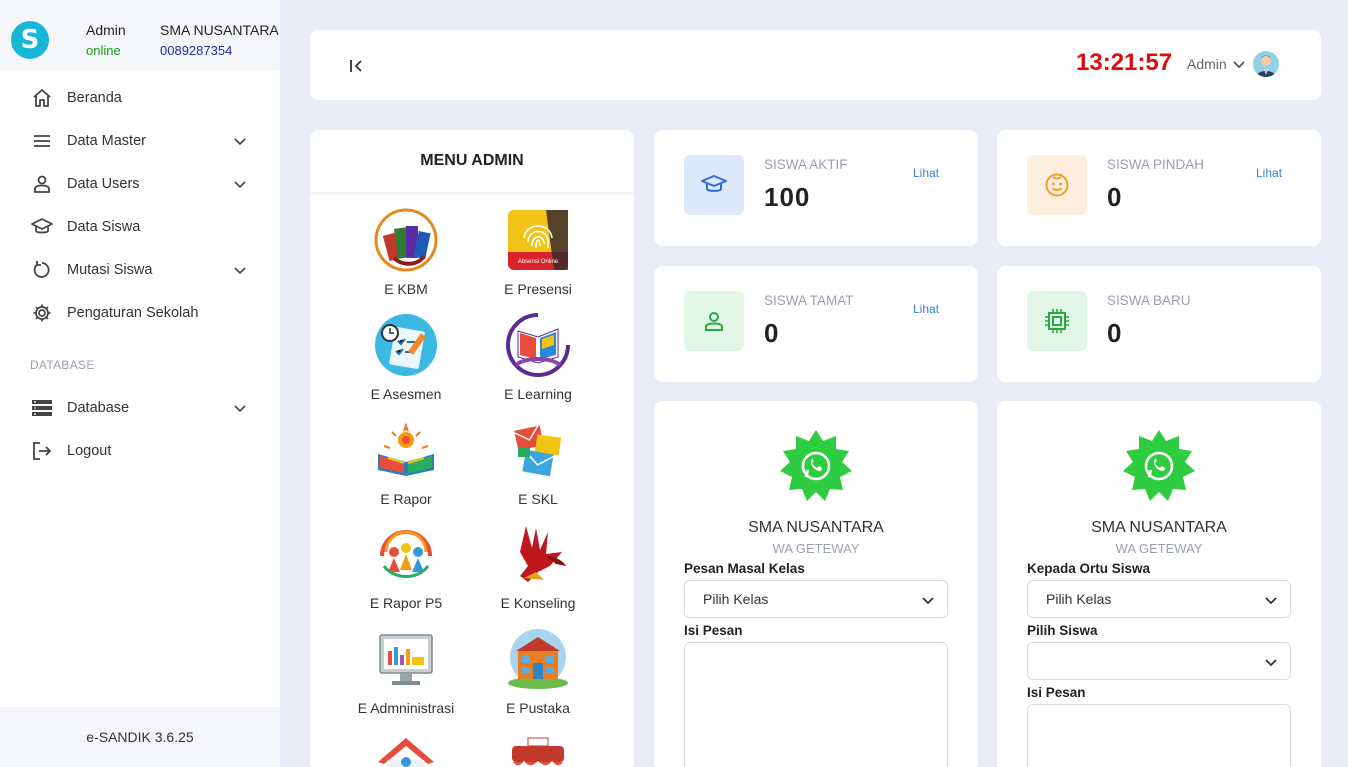 The height and width of the screenshot is (767, 1348). I want to click on user-dropdown: Admin, so click(1216, 64).